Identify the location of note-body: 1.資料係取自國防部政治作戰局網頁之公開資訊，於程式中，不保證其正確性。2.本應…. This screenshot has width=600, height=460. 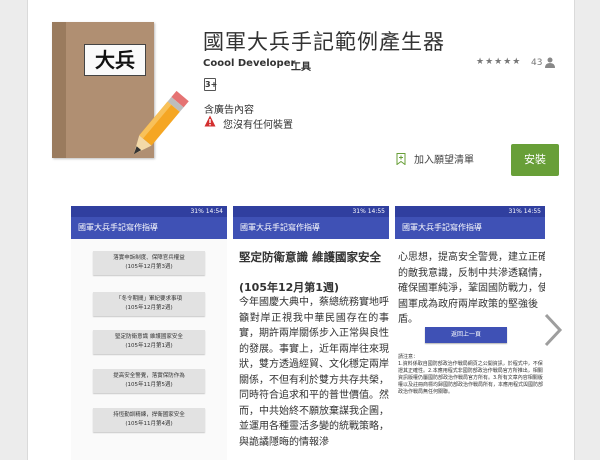
(471, 378).